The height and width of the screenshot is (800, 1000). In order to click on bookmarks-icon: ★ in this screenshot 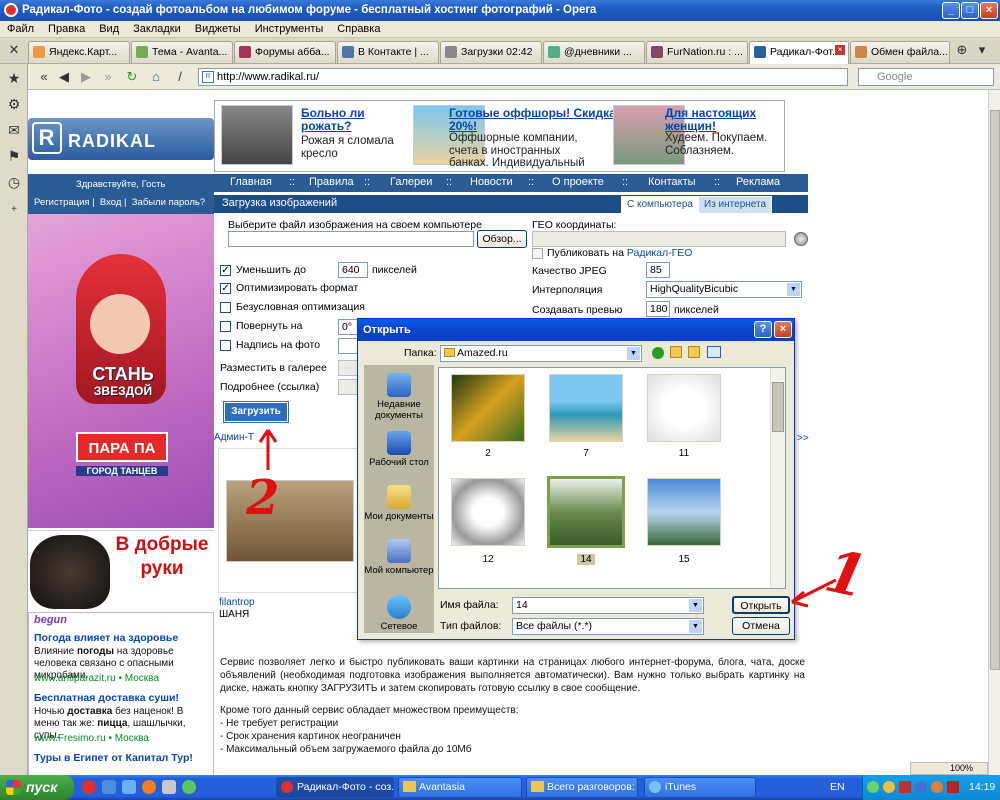, I will do `click(14, 78)`.